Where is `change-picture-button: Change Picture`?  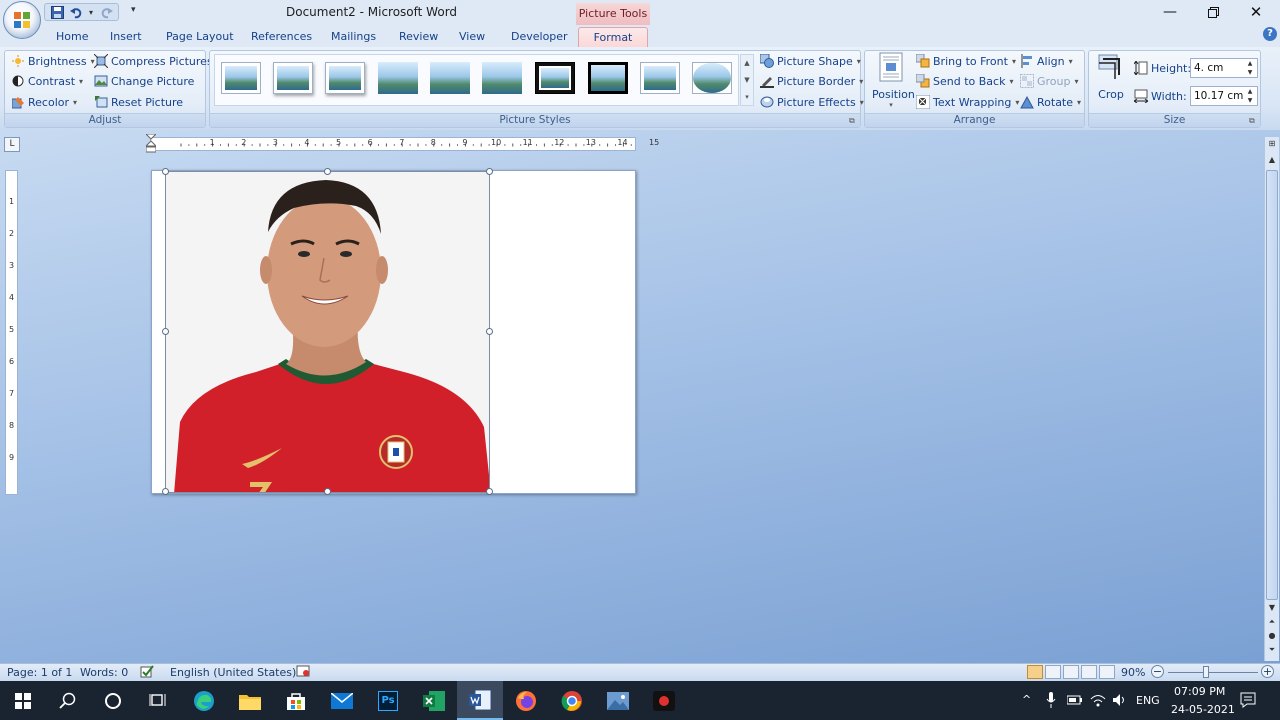 change-picture-button: Change Picture is located at coordinates (144, 81).